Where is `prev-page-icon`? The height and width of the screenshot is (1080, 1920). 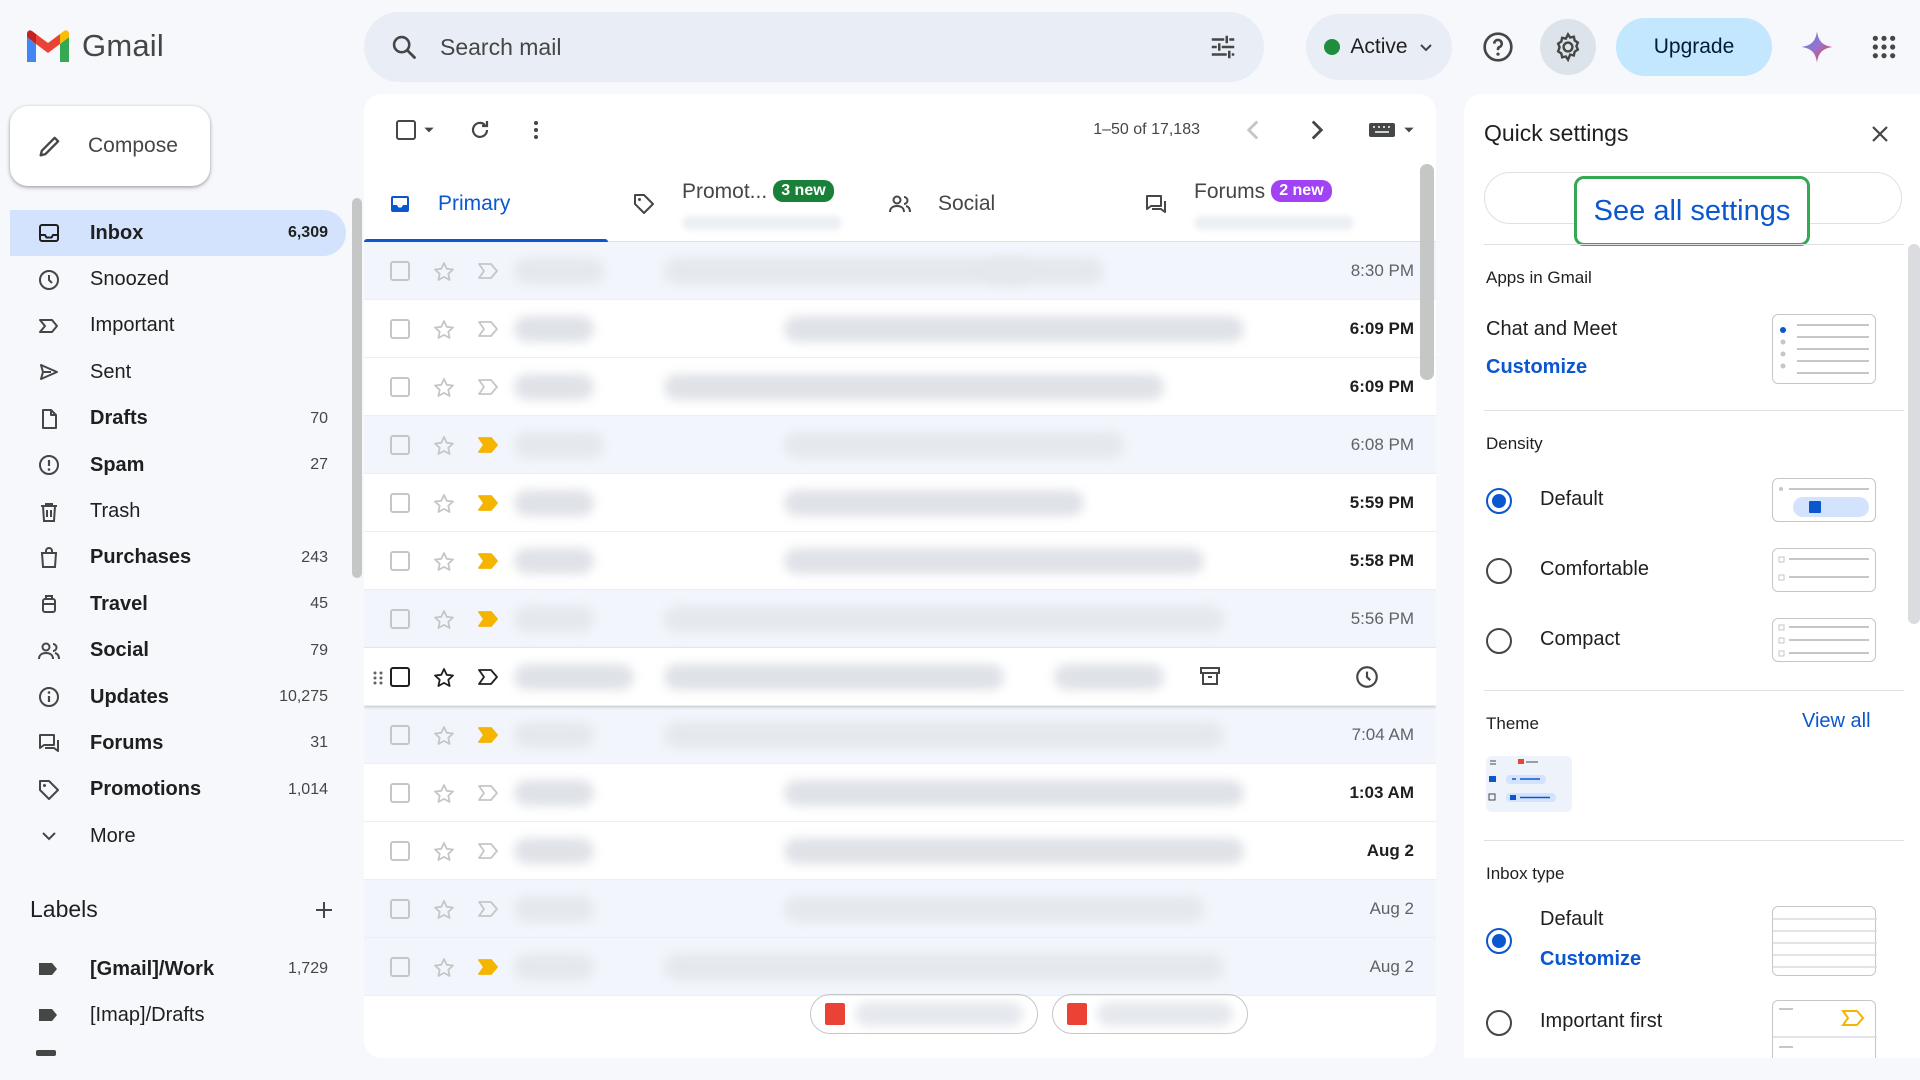
prev-page-icon is located at coordinates (1253, 130).